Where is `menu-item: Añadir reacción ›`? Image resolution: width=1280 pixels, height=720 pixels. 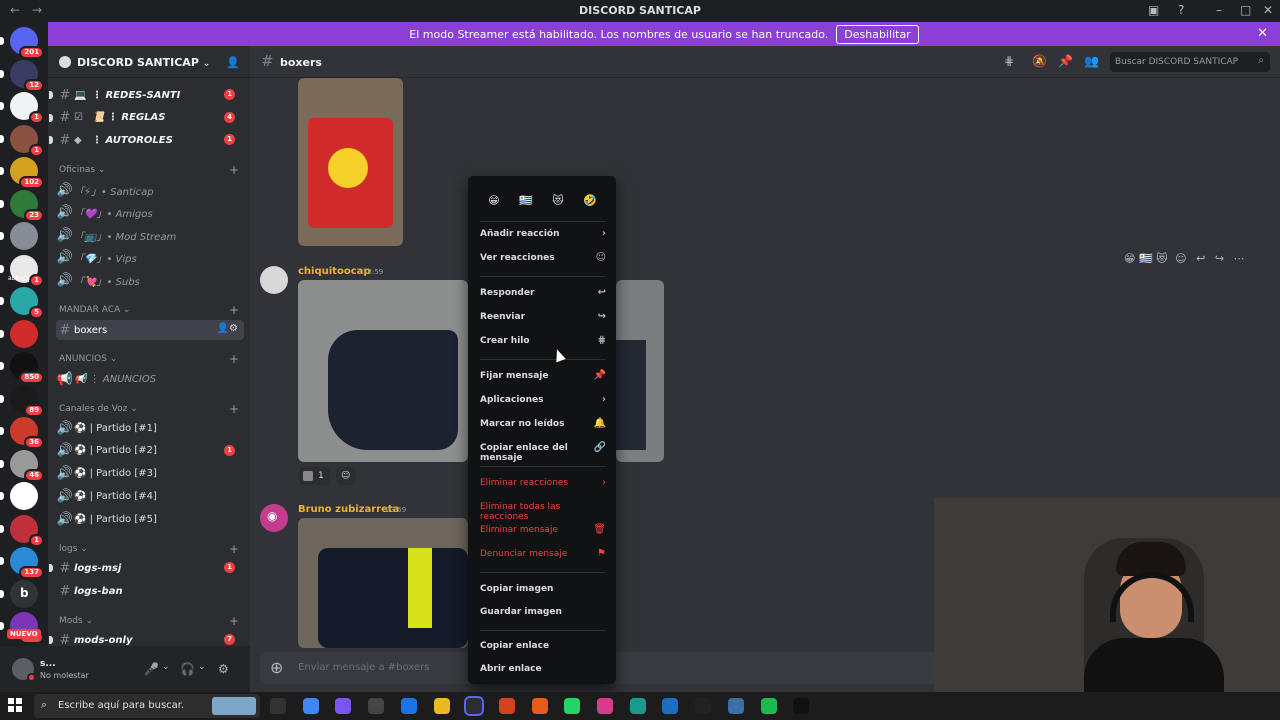 menu-item: Añadir reacción › is located at coordinates (543, 233).